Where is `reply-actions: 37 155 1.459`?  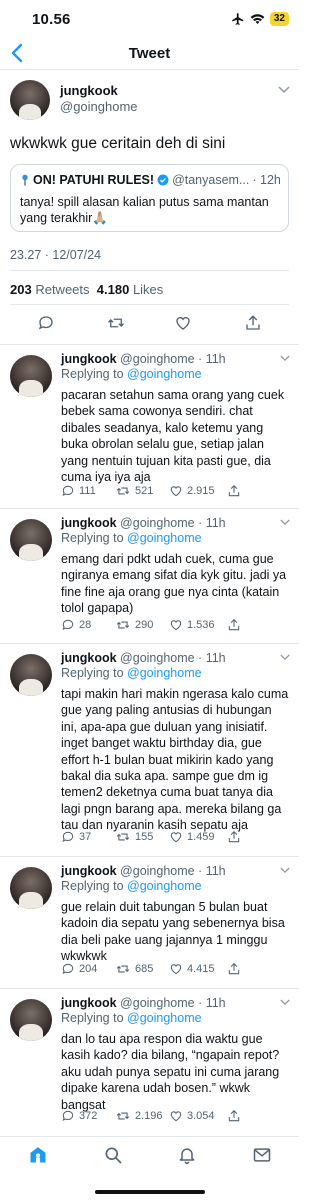 reply-actions: 37 155 1.459 is located at coordinates (176, 838).